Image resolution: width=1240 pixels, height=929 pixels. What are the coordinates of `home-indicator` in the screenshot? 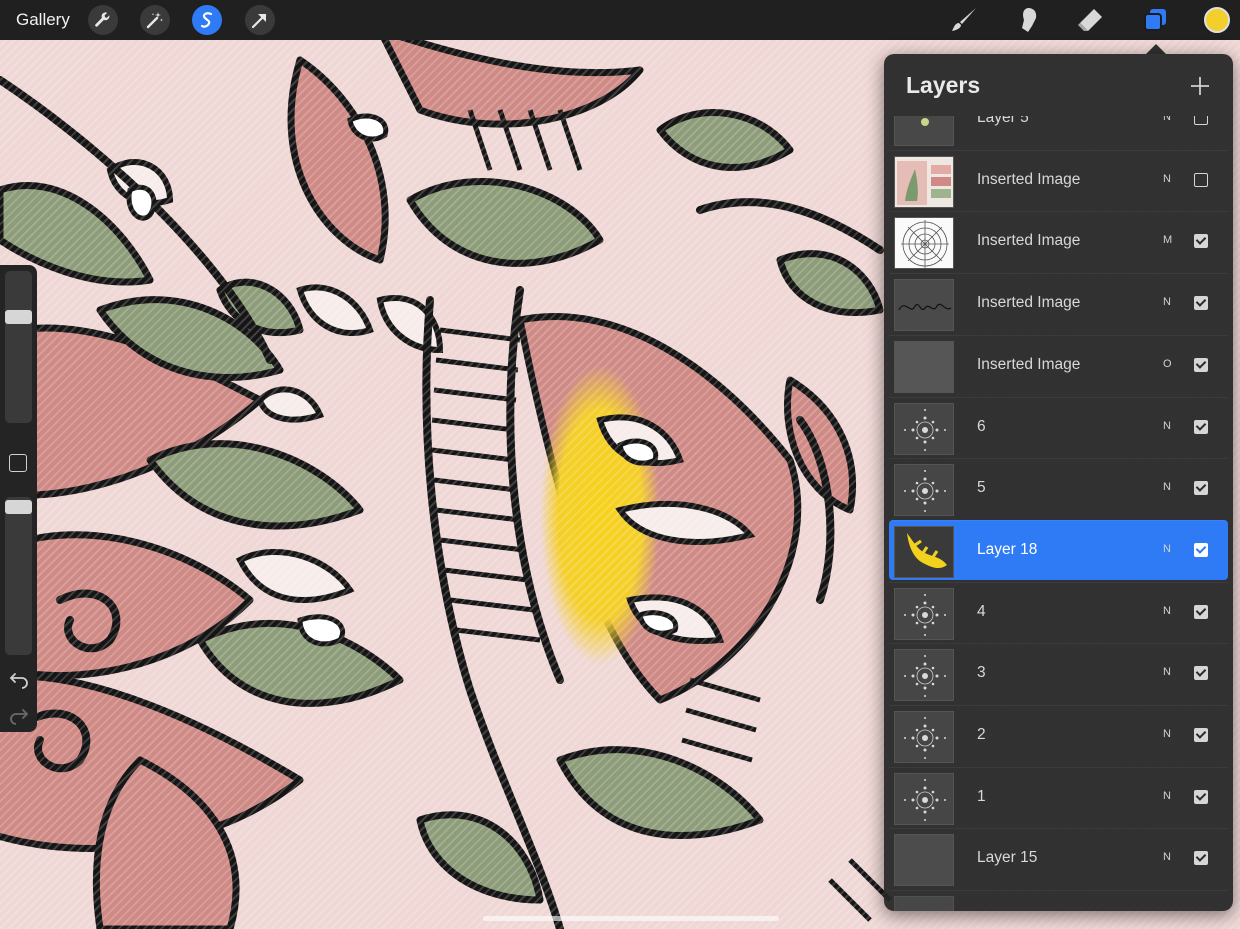 It's located at (631, 918).